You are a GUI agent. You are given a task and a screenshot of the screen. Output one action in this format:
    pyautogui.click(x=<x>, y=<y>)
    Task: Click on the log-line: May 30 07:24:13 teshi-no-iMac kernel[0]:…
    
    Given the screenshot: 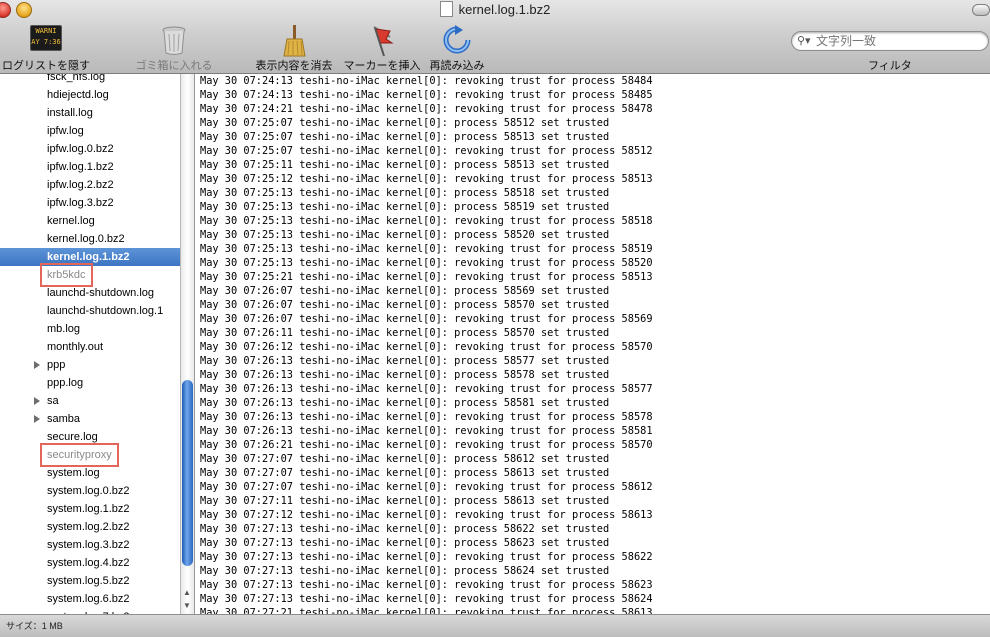 What is the action you would take?
    pyautogui.click(x=426, y=81)
    